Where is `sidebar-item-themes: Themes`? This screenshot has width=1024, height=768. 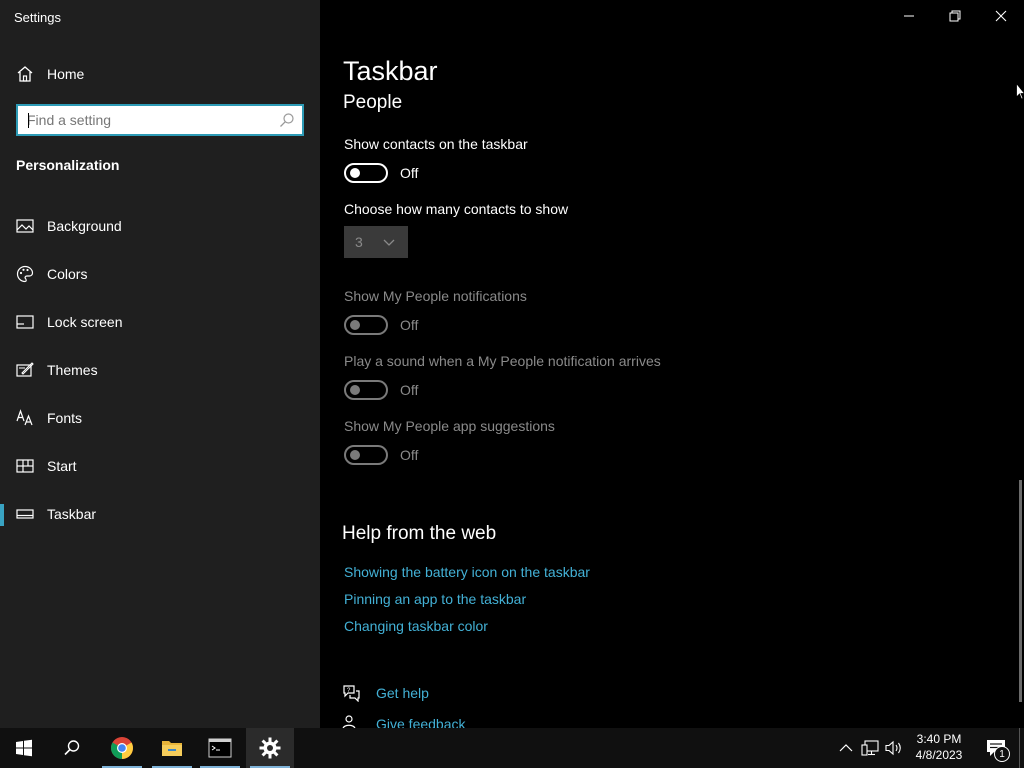
sidebar-item-themes: Themes is located at coordinates (160, 370).